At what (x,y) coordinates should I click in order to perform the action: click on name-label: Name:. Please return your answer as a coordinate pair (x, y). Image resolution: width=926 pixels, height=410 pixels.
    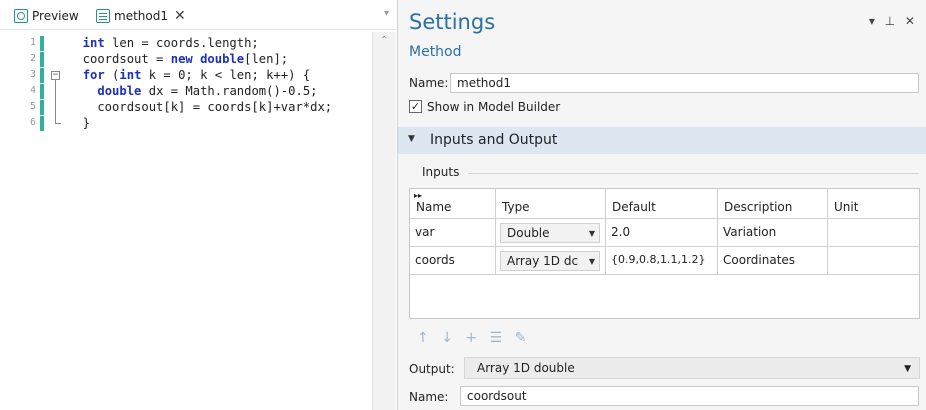
    Looking at the image, I should click on (429, 83).